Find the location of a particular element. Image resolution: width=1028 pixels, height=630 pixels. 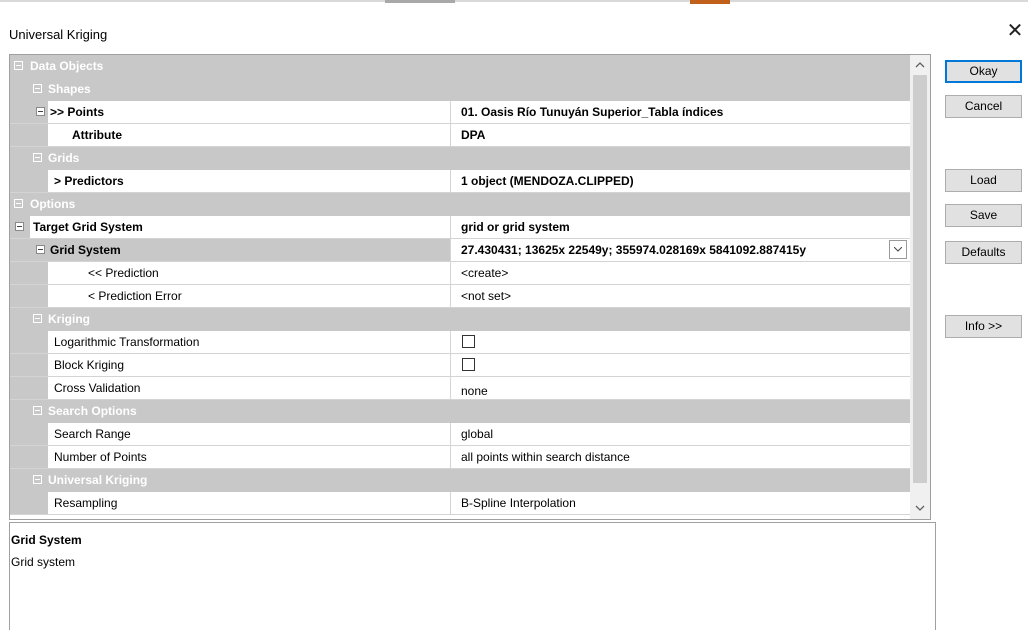

vertical-scrollbar is located at coordinates (920, 287).